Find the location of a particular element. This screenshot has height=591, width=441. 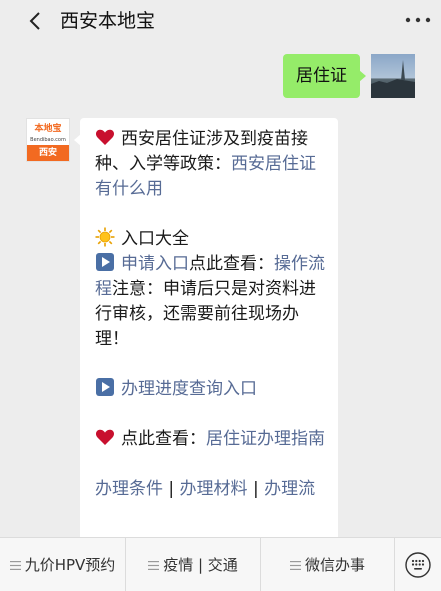

menu-item-label: 微信办事 is located at coordinates (334, 565).